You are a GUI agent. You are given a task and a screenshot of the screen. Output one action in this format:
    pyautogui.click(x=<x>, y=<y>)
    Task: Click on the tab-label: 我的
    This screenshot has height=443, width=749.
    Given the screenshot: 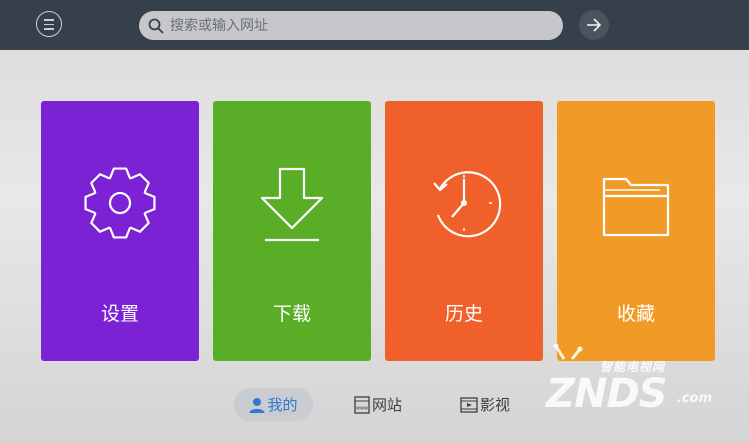 What is the action you would take?
    pyautogui.click(x=282, y=405)
    